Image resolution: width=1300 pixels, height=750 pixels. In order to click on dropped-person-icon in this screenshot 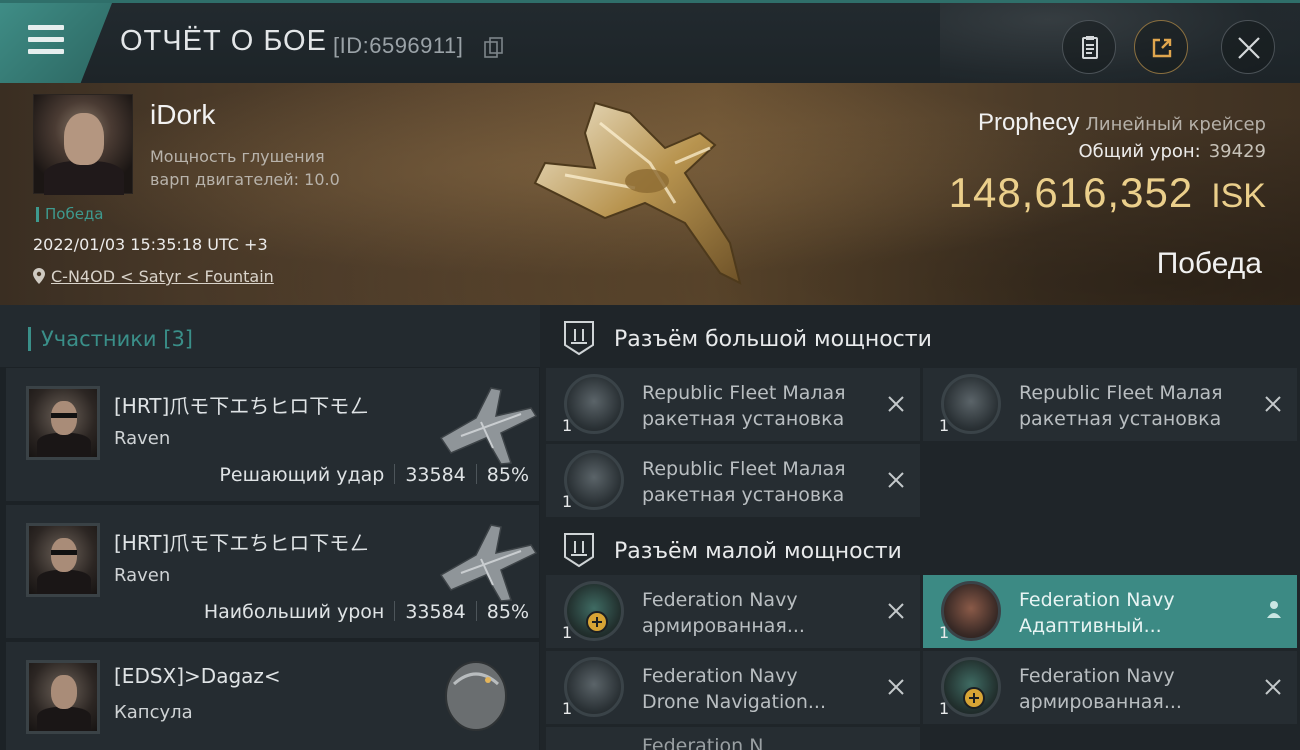, I will do `click(1274, 609)`.